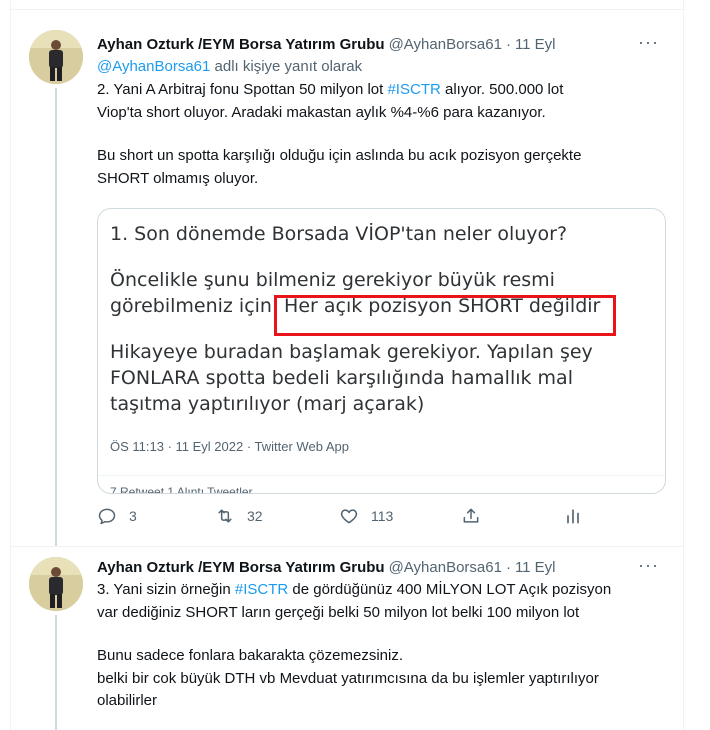 Image resolution: width=710 pixels, height=730 pixels. Describe the element at coordinates (229, 446) in the screenshot. I see `quoted-tweet-meta: ÖS 11:13 · 11 Eyl 2022 · Twitter Web App` at that location.